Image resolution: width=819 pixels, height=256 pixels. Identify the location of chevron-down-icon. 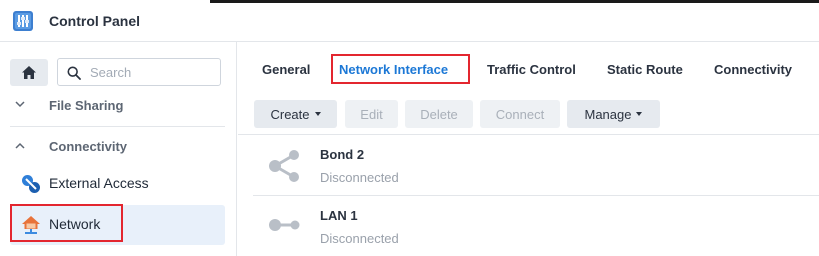
(20, 104).